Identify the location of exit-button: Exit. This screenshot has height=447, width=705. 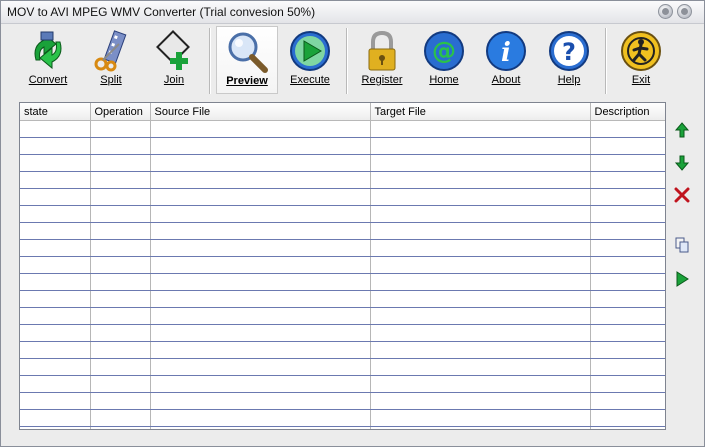
(641, 60).